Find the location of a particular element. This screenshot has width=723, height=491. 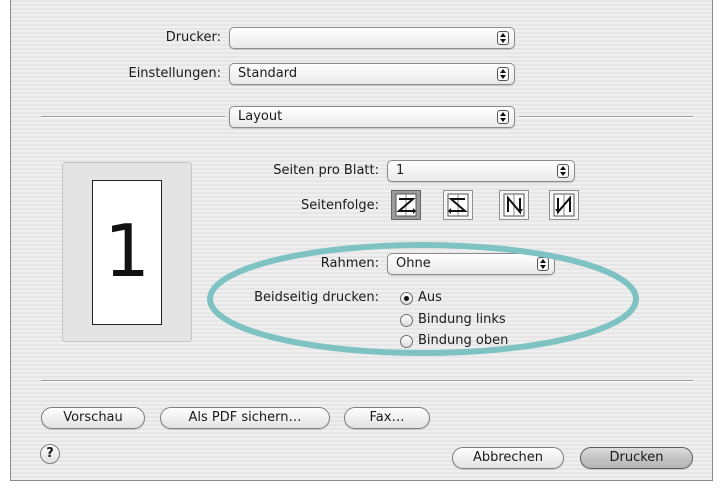

preview-button: Vorschau is located at coordinates (93, 418).